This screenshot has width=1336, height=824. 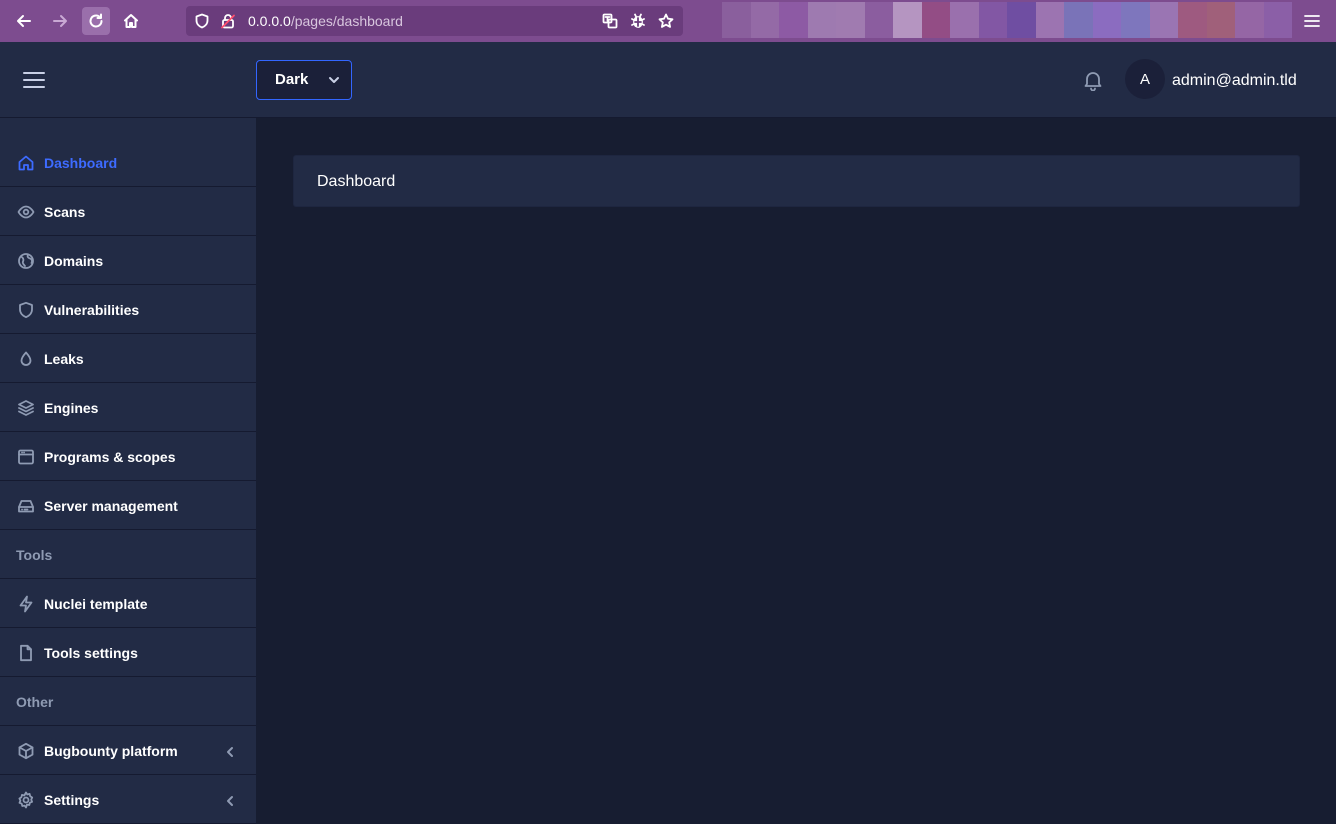 I want to click on arrow-right-icon, so click(x=60, y=21).